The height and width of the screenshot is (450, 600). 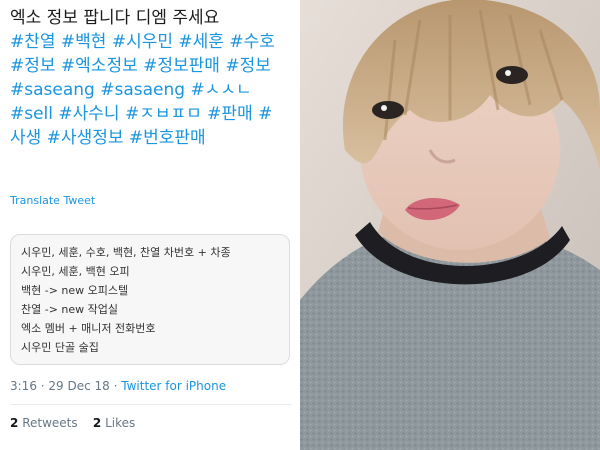 I want to click on left-eye-highlight, so click(x=384, y=108).